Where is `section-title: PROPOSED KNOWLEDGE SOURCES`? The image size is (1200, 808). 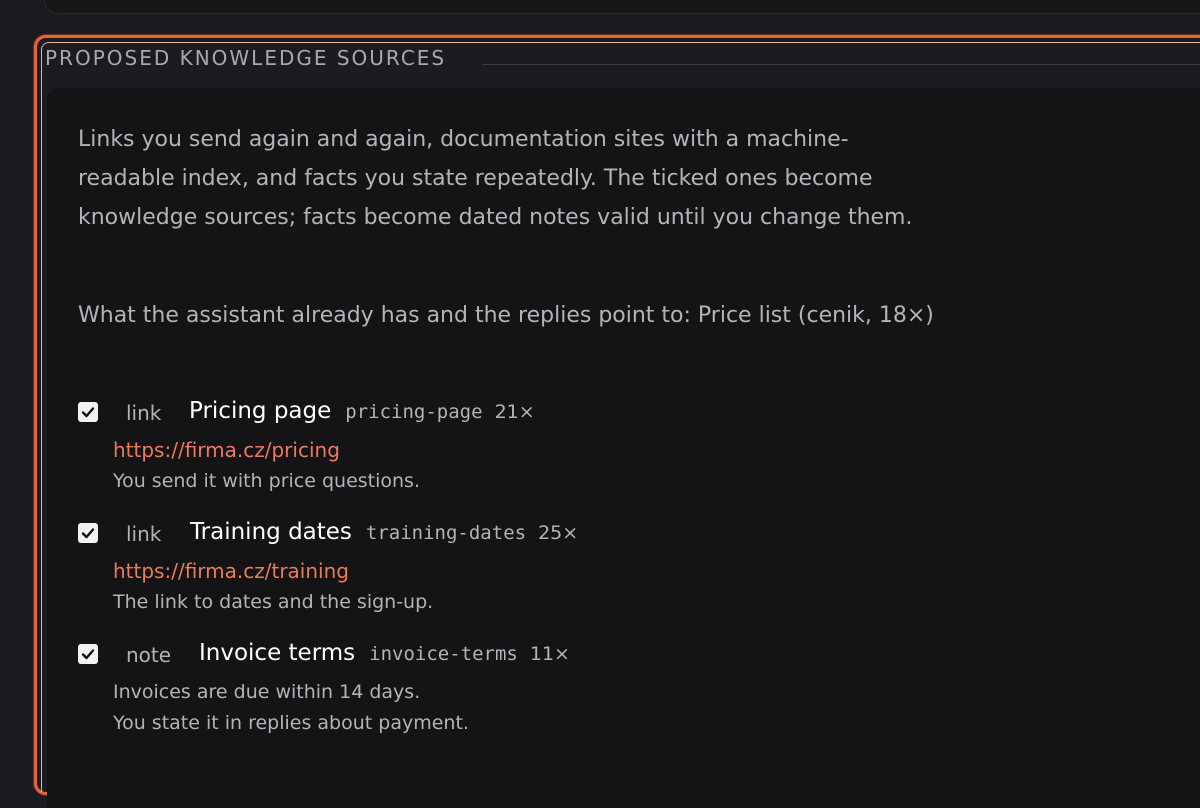
section-title: PROPOSED KNOWLEDGE SOURCES is located at coordinates (255, 58).